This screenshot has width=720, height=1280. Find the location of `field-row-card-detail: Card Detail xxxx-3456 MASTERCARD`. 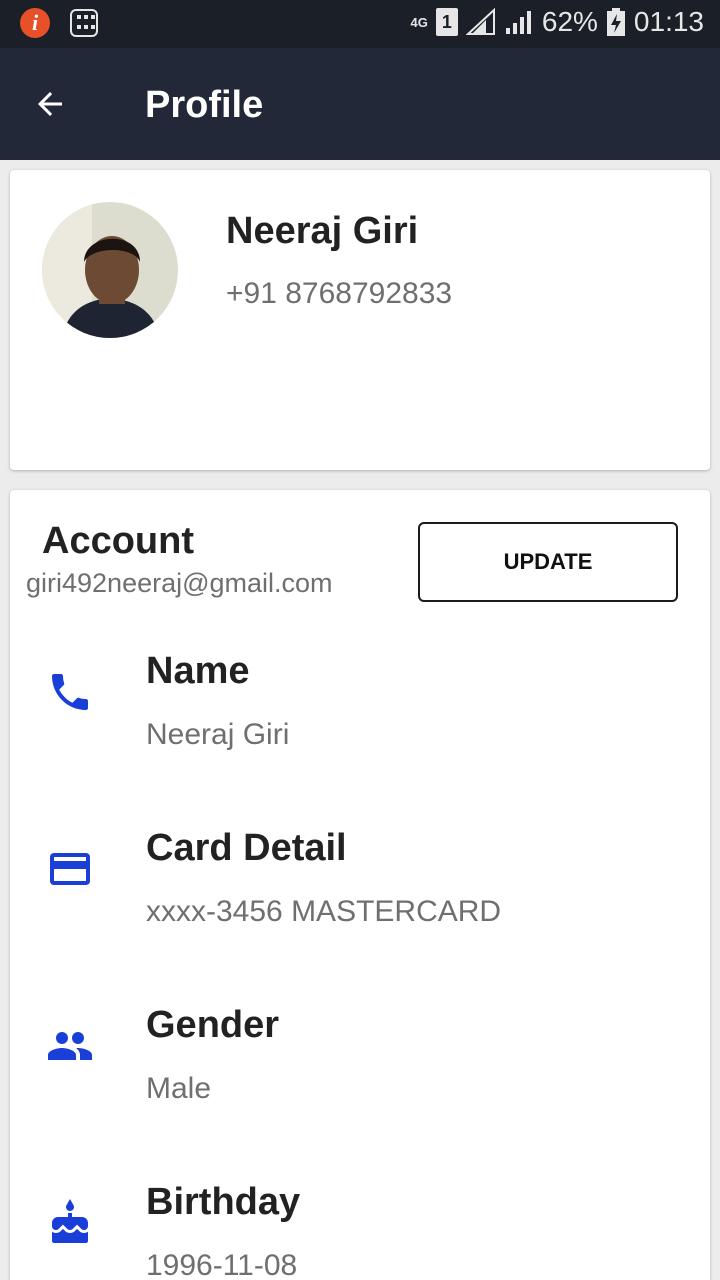

field-row-card-detail: Card Detail xxxx-3456 MASTERCARD is located at coordinates (360, 885).